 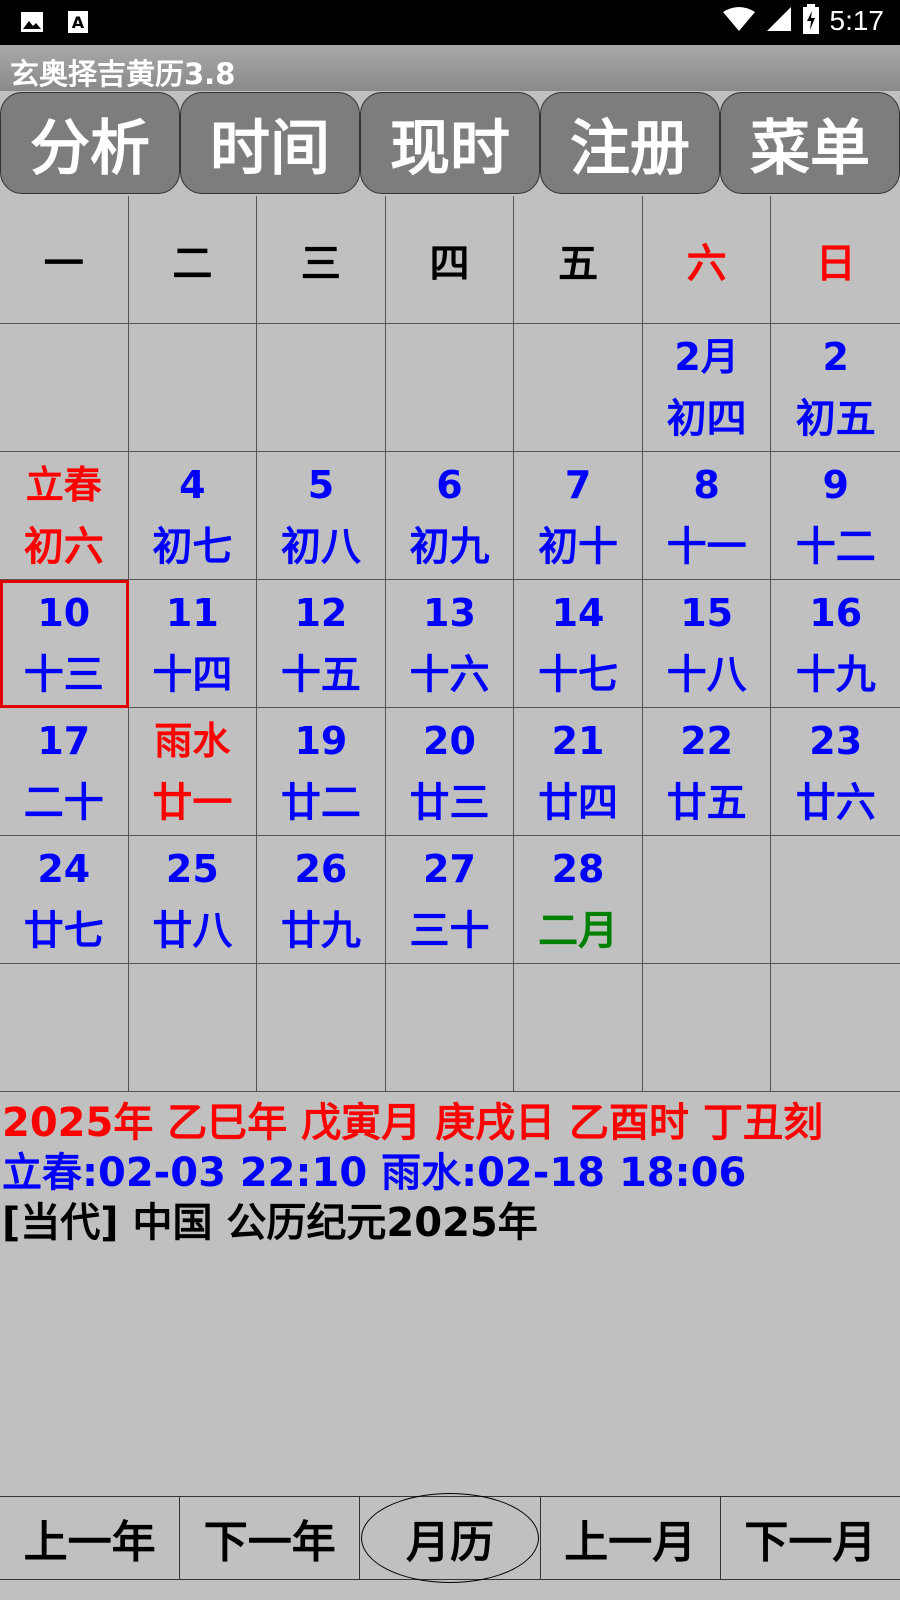 I want to click on analyze-button: 分析, so click(x=90, y=143).